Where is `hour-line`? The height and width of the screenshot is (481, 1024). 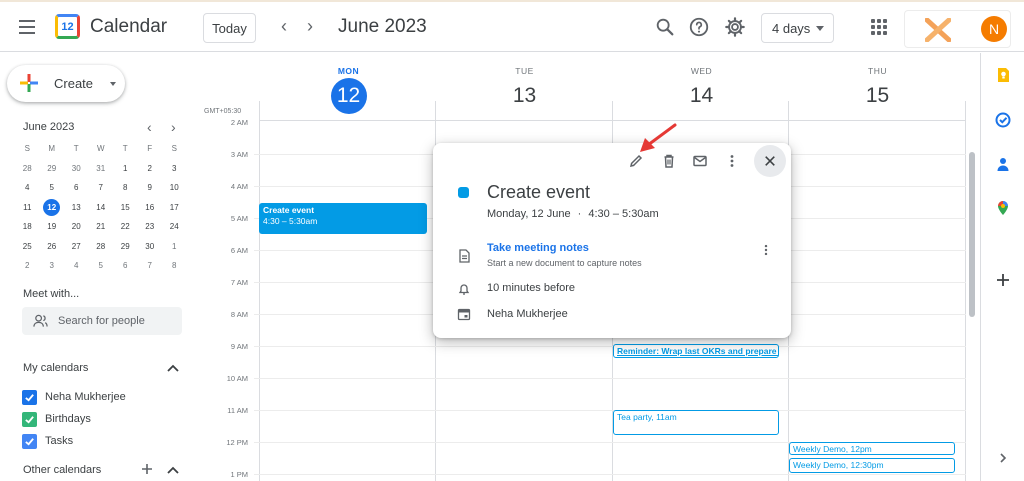
hour-line is located at coordinates (610, 346).